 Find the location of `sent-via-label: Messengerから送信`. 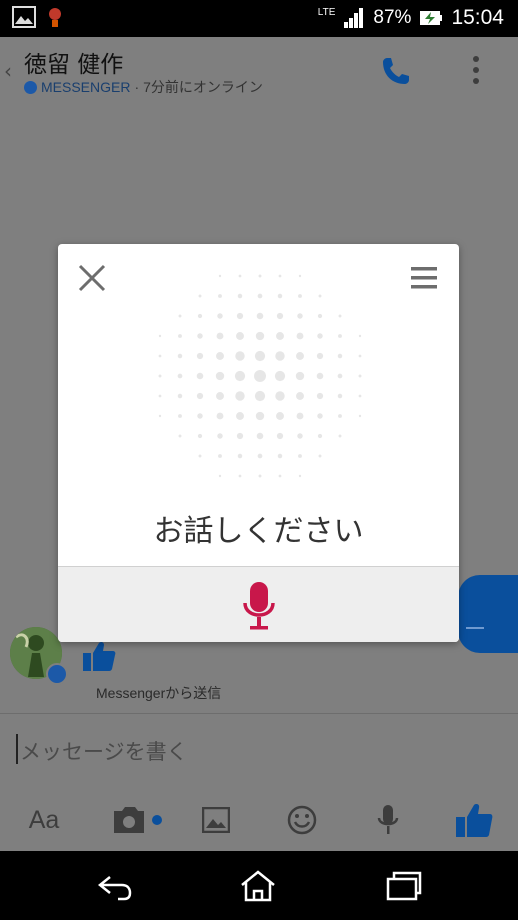

sent-via-label: Messengerから送信 is located at coordinates (159, 693).